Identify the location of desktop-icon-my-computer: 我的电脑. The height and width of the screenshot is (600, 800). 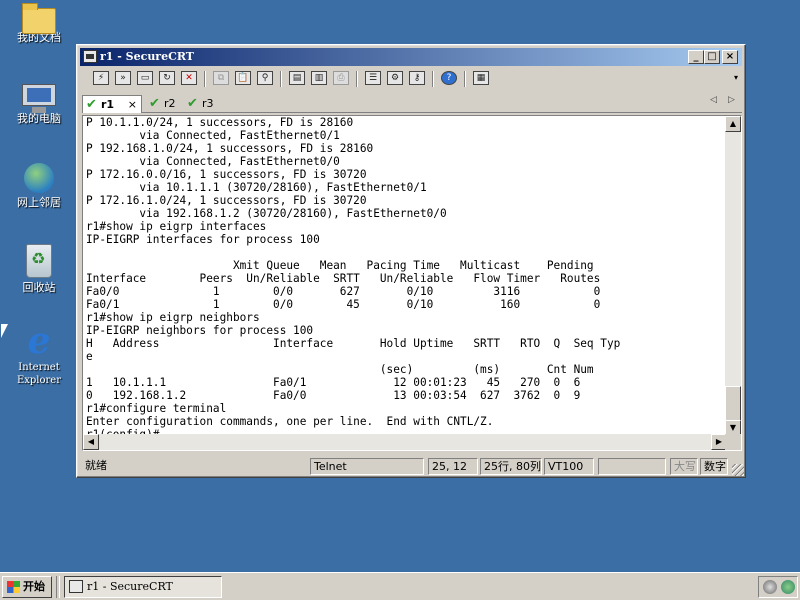
(39, 103).